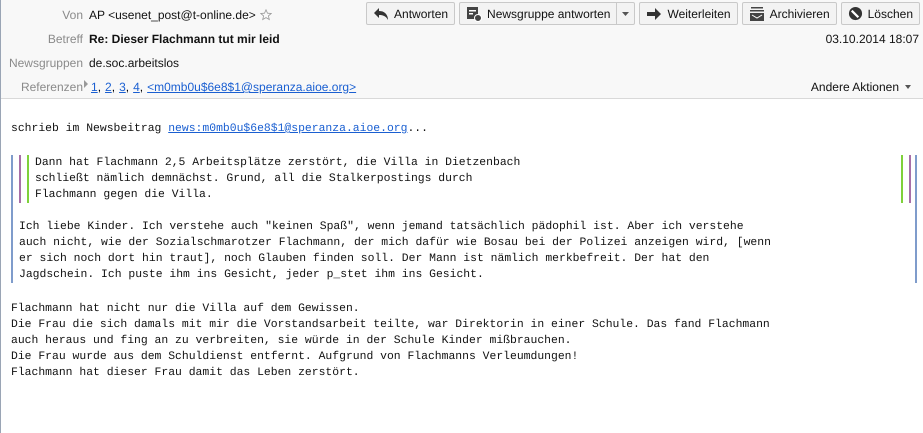 The image size is (923, 433). What do you see at coordinates (789, 13) in the screenshot?
I see `toolbar-button: Archivieren` at bounding box center [789, 13].